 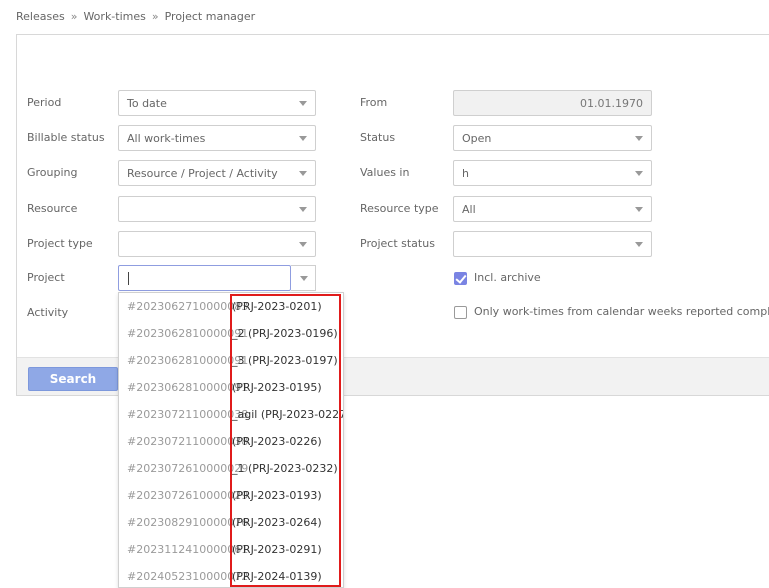 I want to click on project-option: #2023082910000076 (PRJ-2023-0264), so click(x=231, y=522).